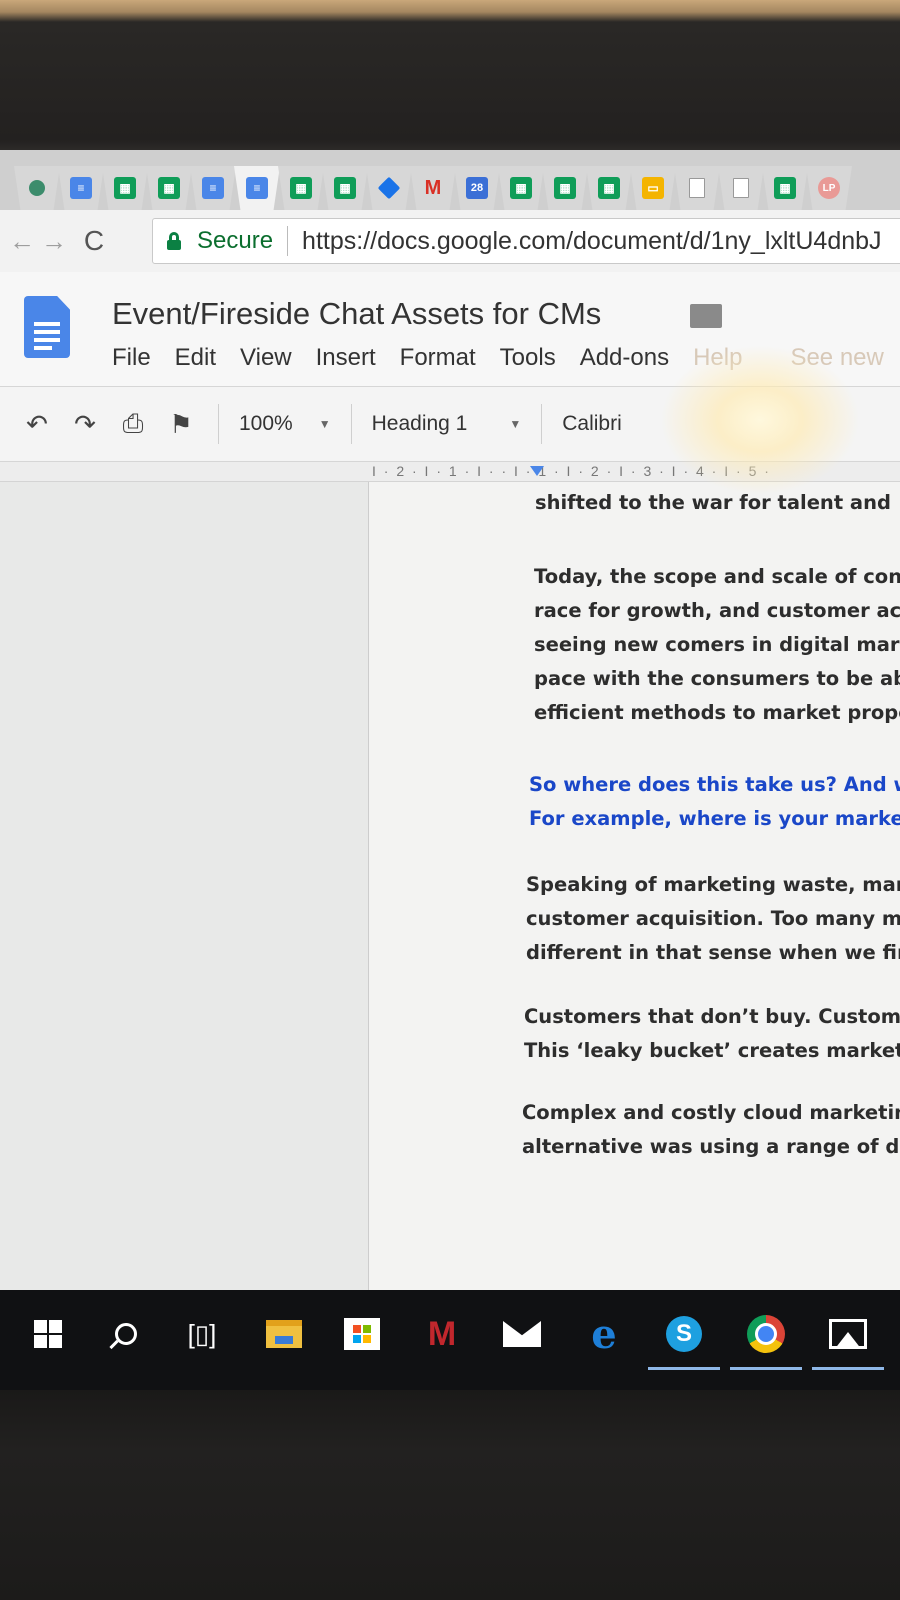 This screenshot has height=1600, width=900. Describe the element at coordinates (477, 188) in the screenshot. I see `tab-11: 28` at that location.